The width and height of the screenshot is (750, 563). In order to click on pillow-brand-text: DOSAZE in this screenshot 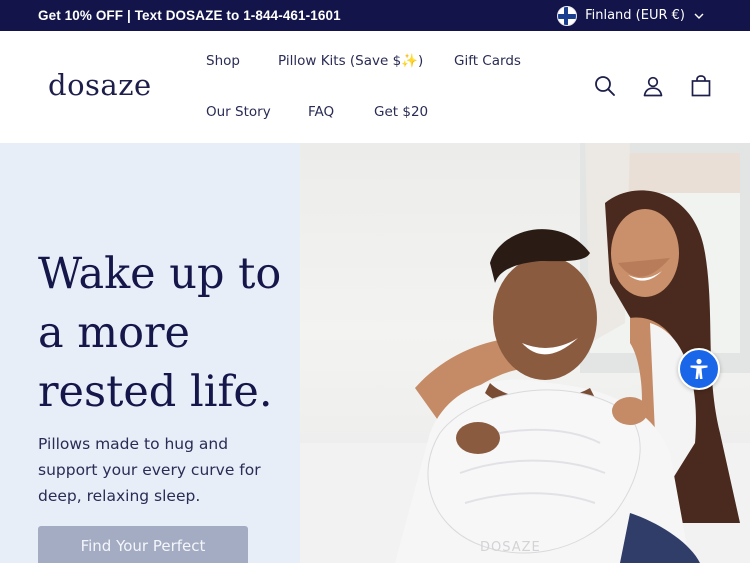, I will do `click(510, 547)`.